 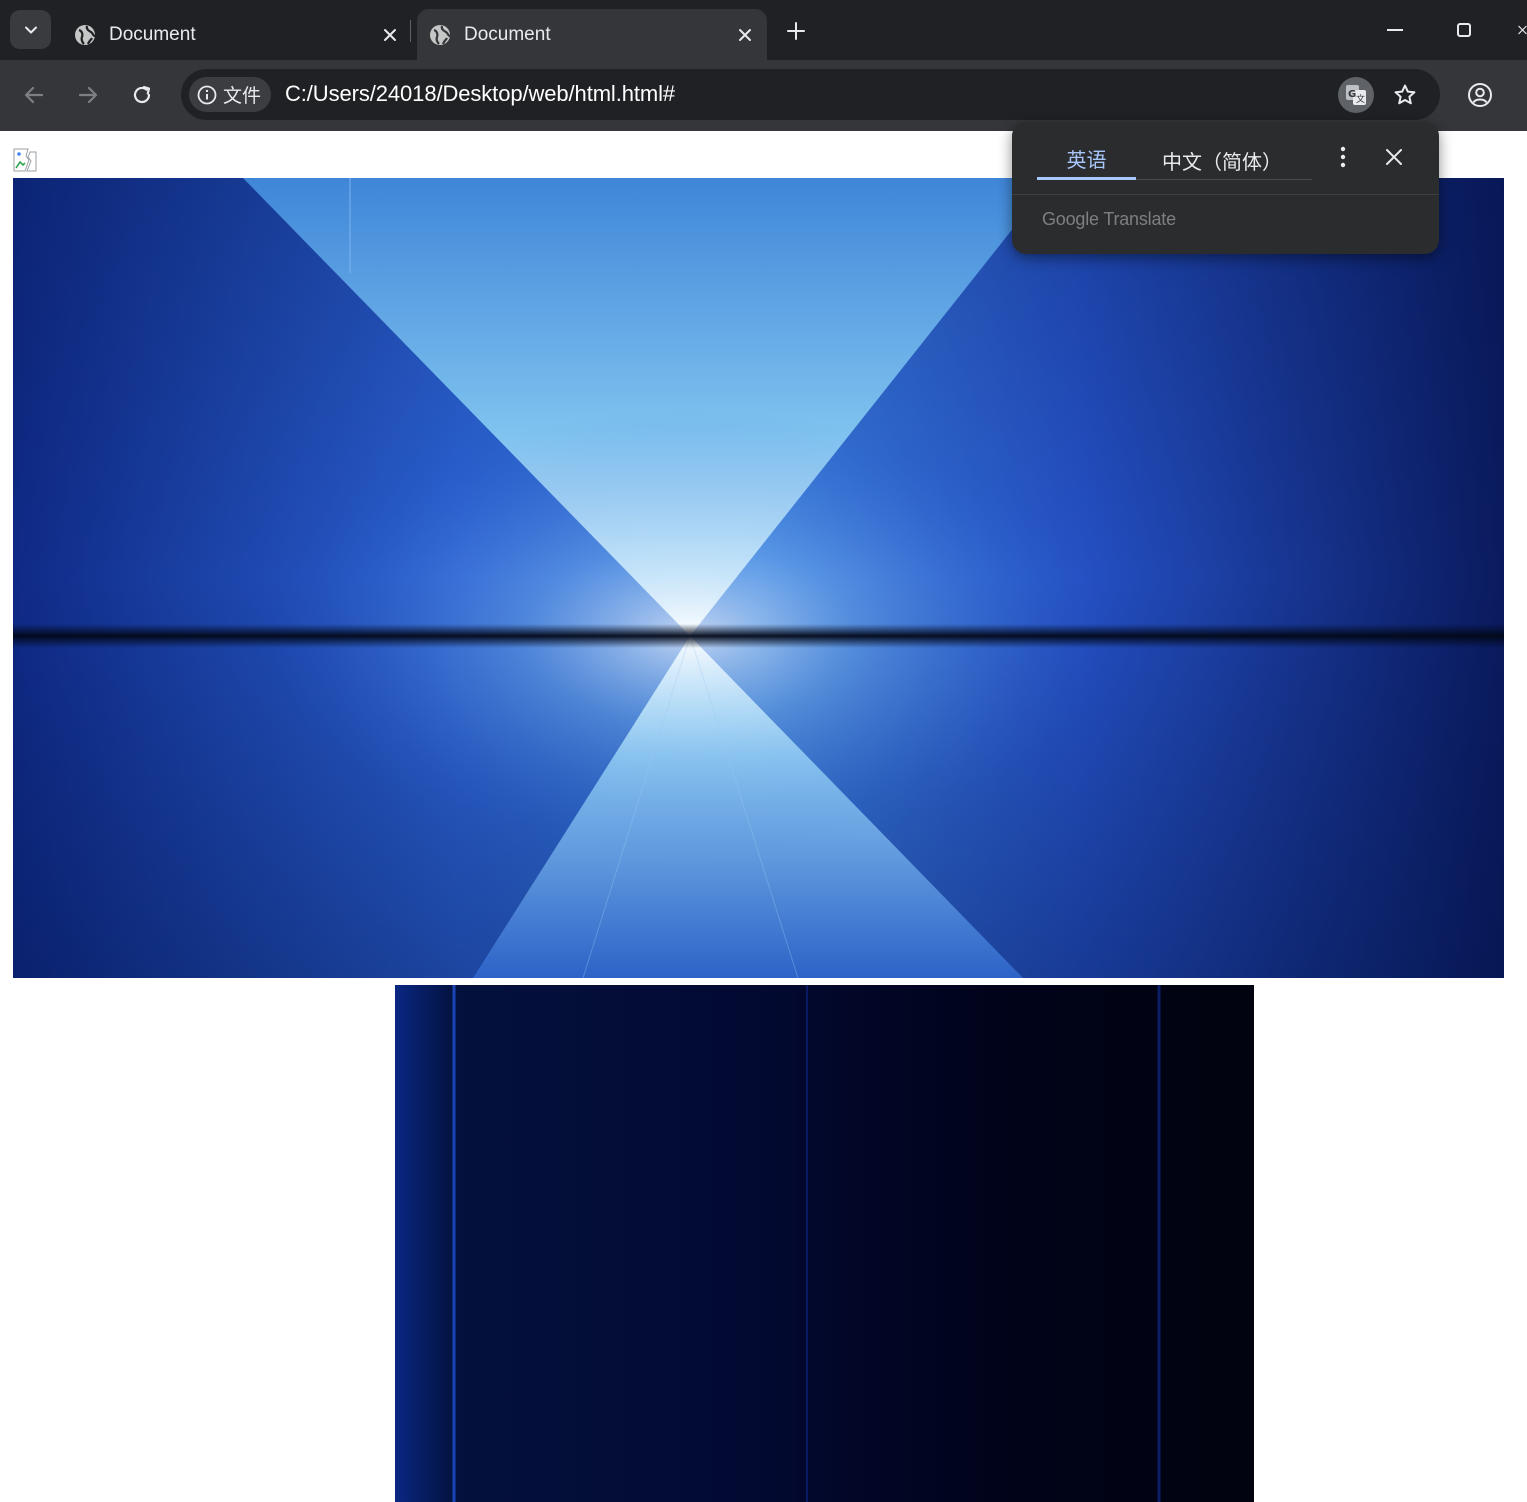 I want to click on language-tabs: 英语 中文（简体）, so click(x=1174, y=160).